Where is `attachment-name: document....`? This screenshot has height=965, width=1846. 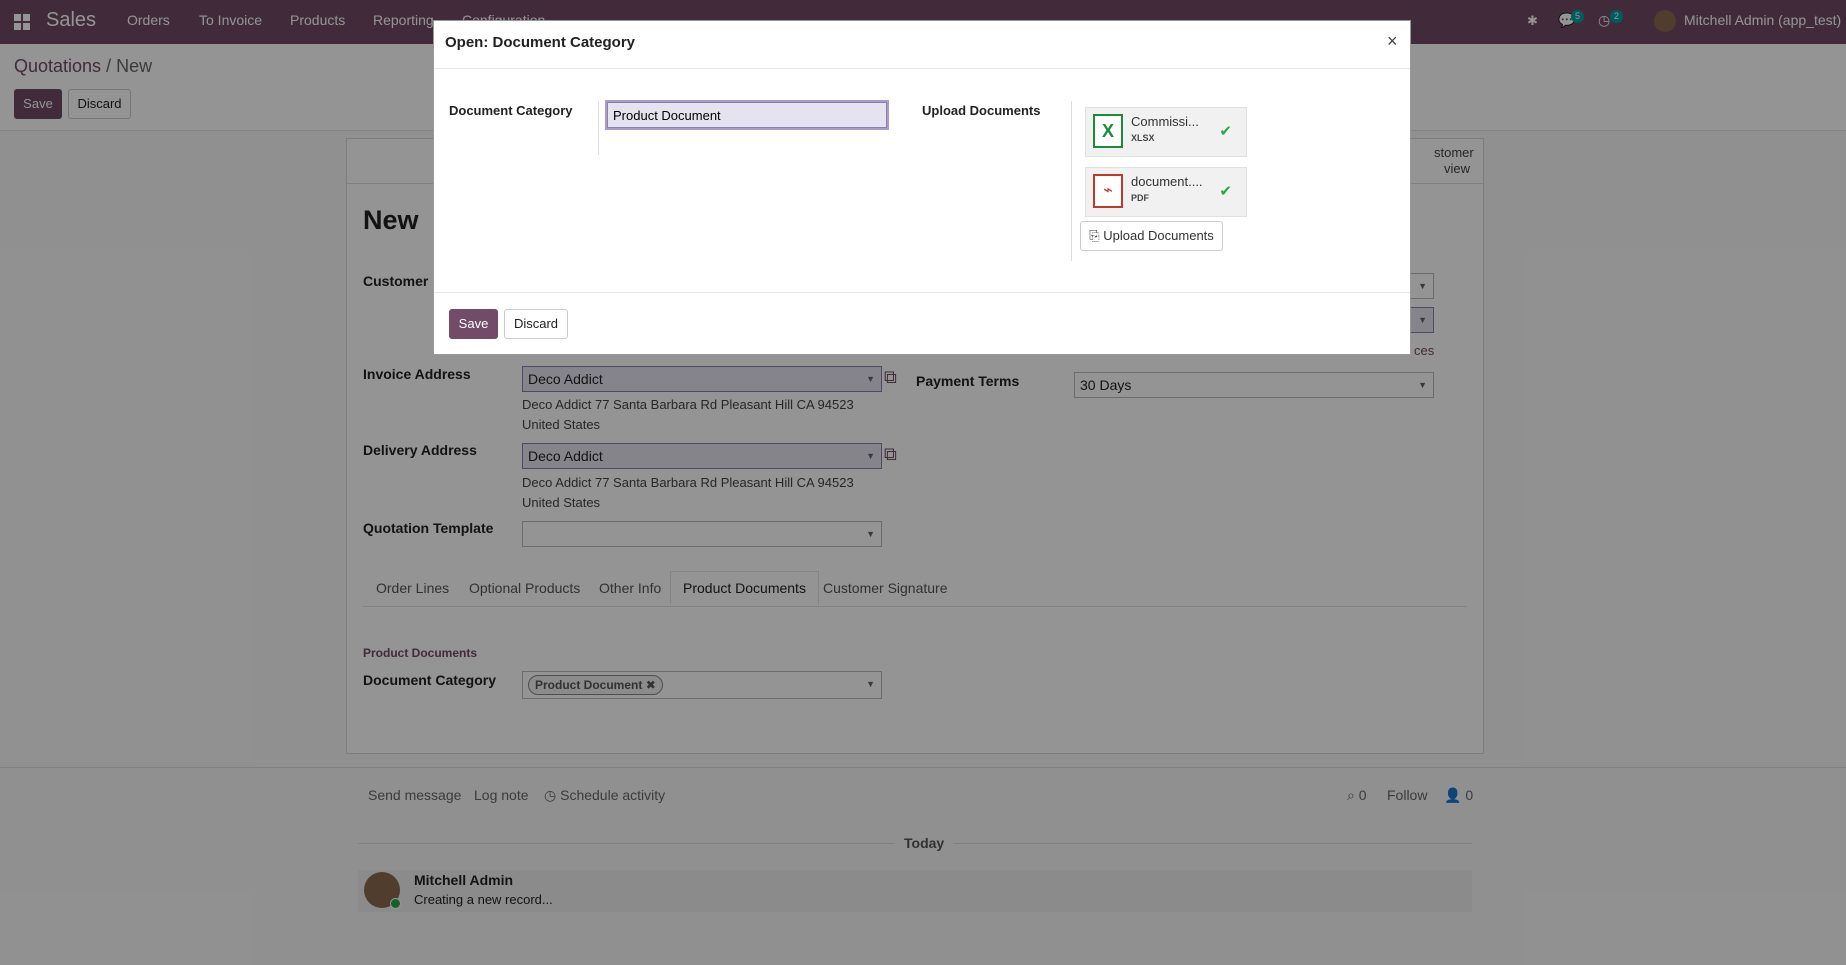
attachment-name: document.... is located at coordinates (1167, 181).